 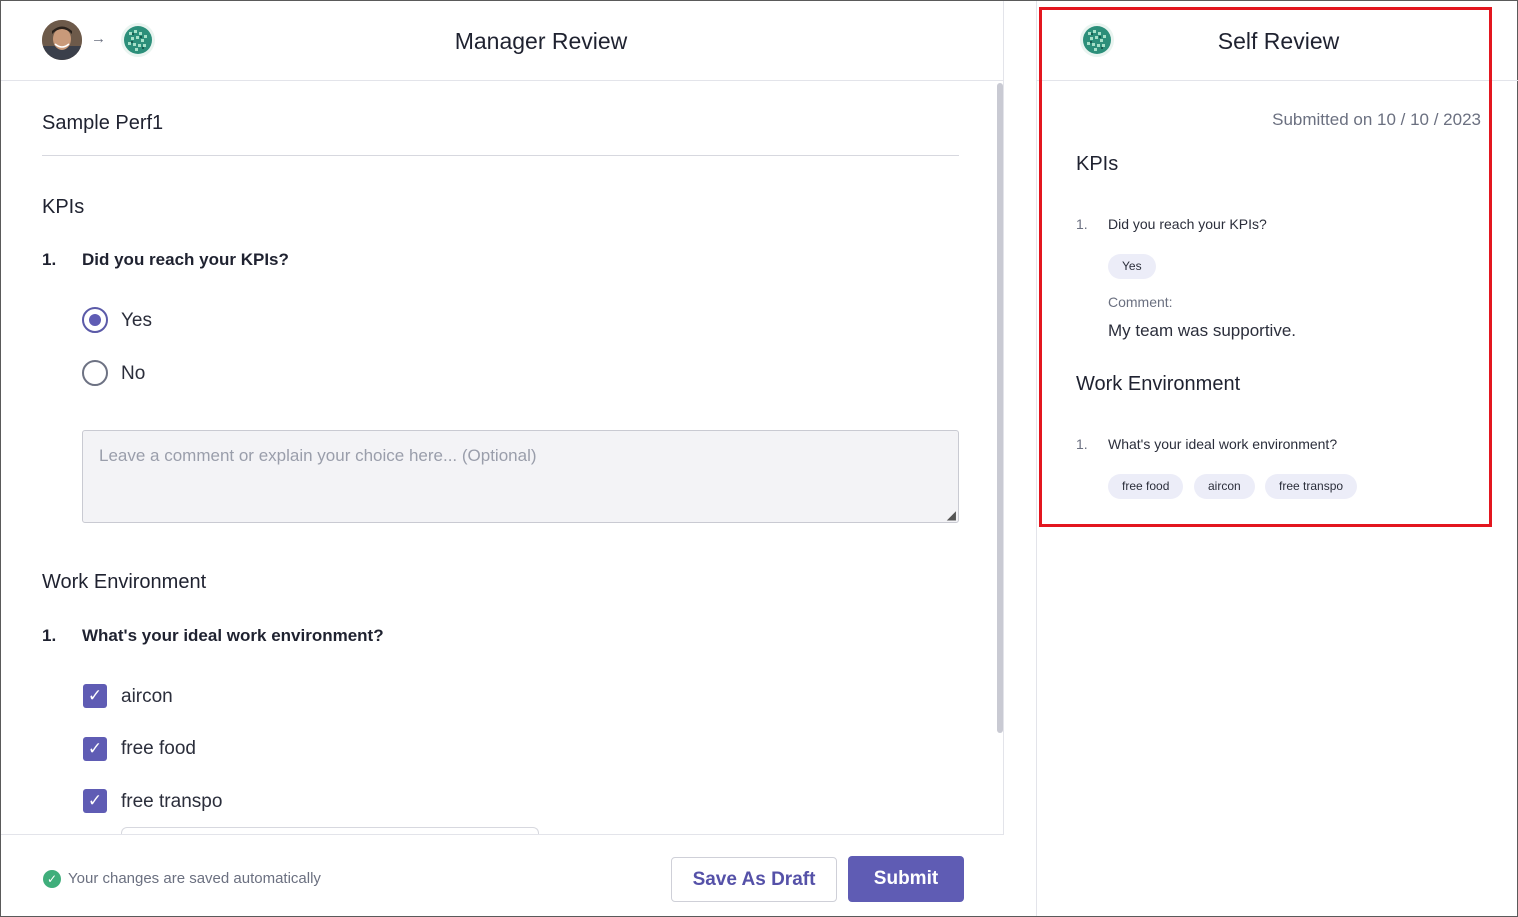 What do you see at coordinates (1376, 119) in the screenshot?
I see `submitted-date: Submitted on 10 / 10 / 2023` at bounding box center [1376, 119].